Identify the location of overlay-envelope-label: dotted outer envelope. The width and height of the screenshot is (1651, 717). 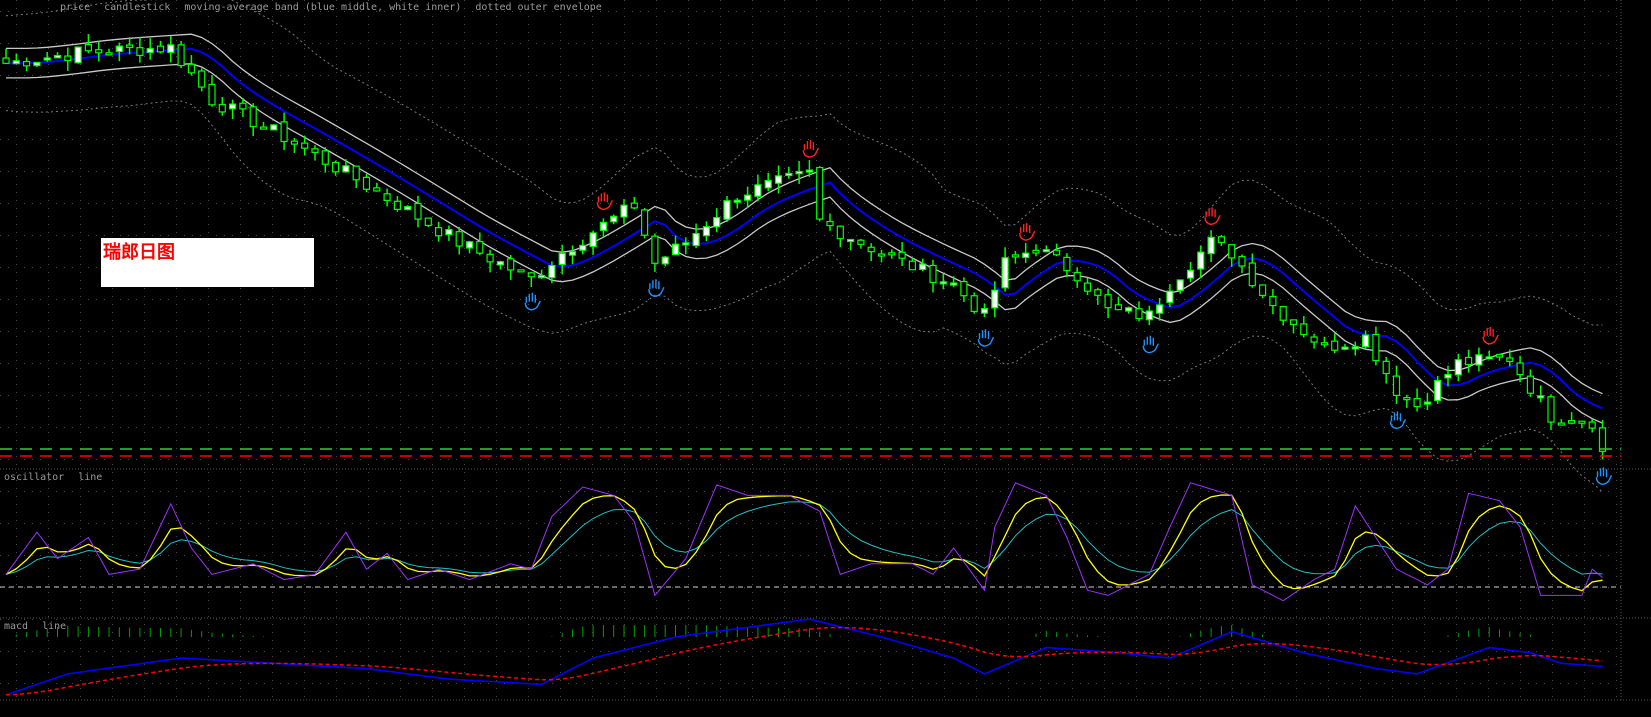
(538, 7).